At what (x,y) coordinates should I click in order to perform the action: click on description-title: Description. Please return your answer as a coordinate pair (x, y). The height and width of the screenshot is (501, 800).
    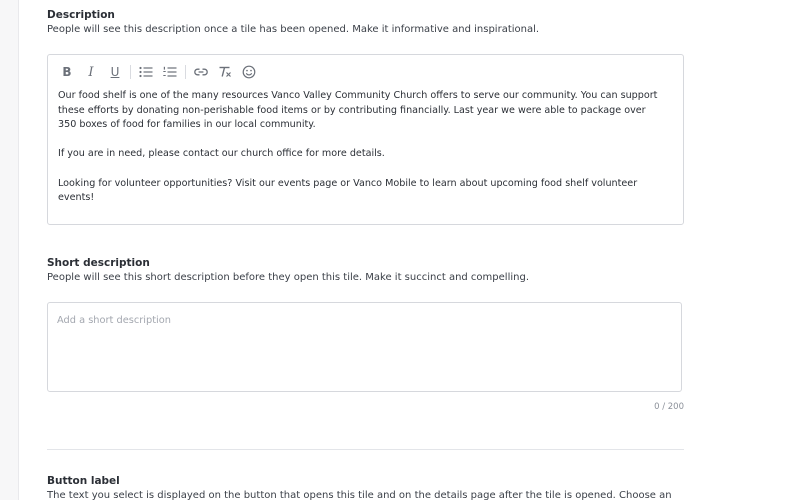
    Looking at the image, I should click on (81, 15).